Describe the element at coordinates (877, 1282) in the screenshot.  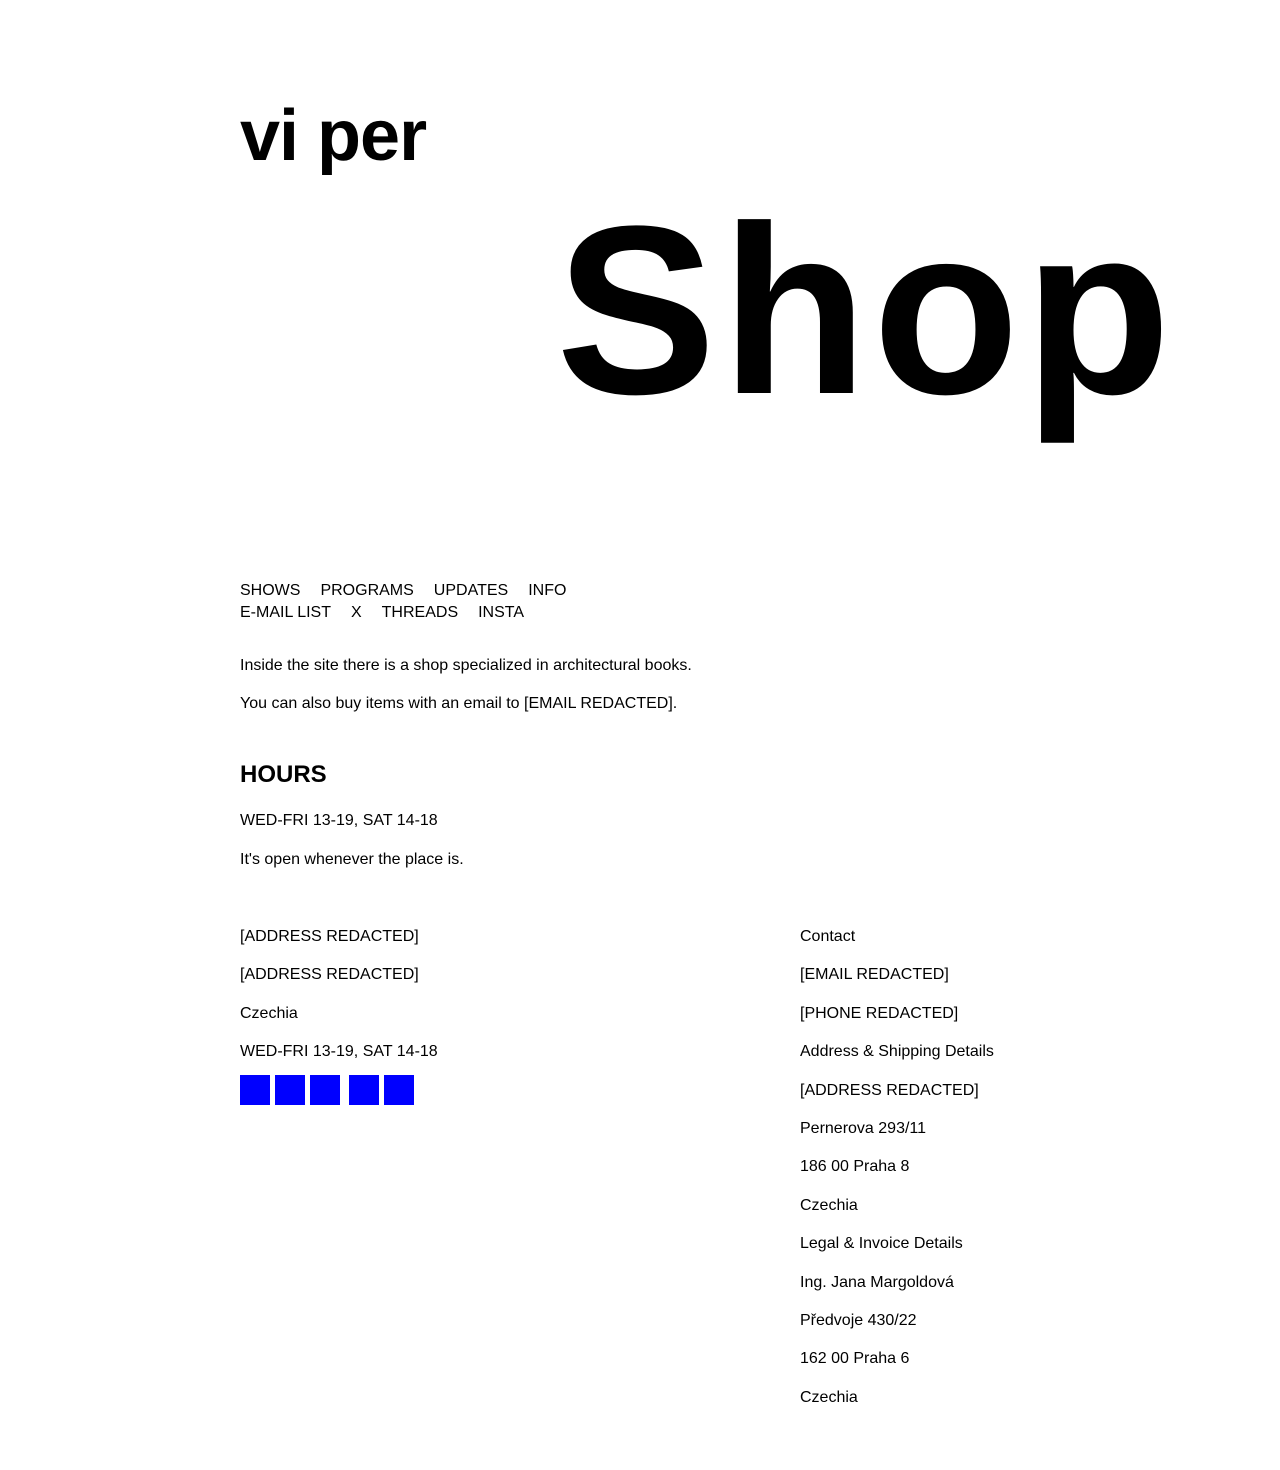
I see `legal-name: Ing. Jana Margoldová` at that location.